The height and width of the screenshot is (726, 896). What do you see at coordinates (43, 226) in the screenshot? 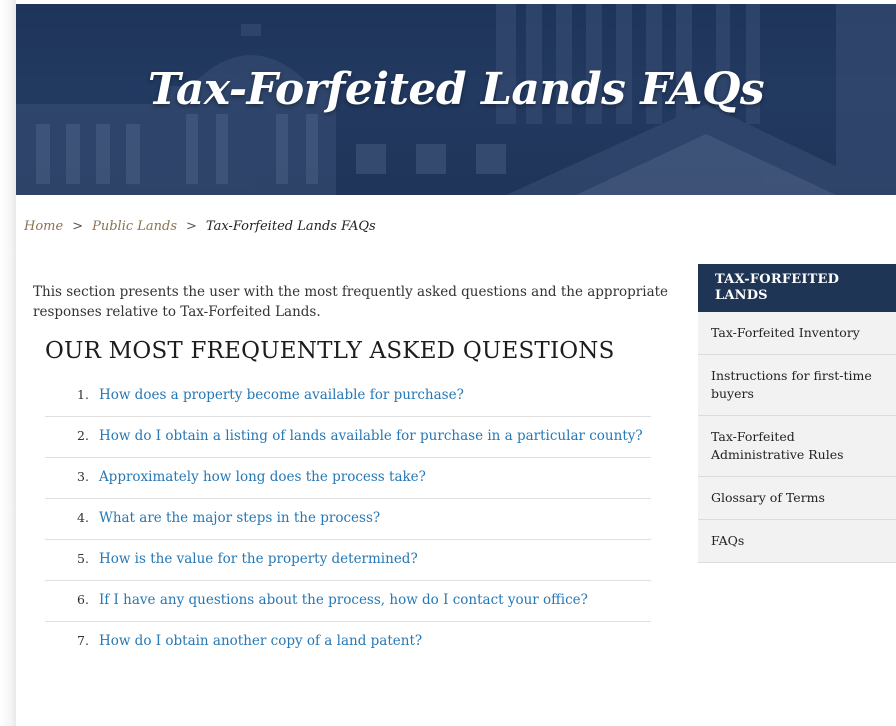
I see `breadcrumb-home-link: Home` at bounding box center [43, 226].